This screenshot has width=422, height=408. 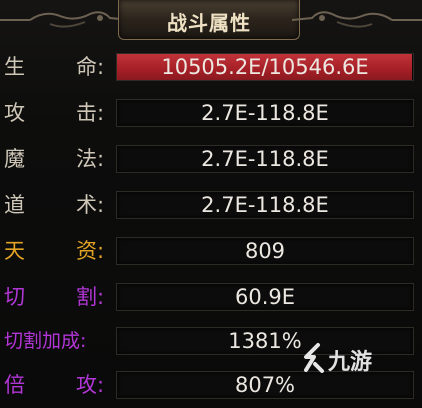 I want to click on watermark-text: 九游, so click(x=350, y=362).